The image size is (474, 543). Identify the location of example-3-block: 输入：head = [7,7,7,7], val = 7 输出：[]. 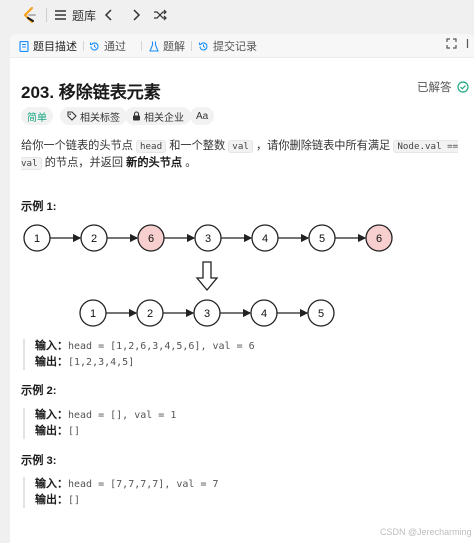
(121, 492).